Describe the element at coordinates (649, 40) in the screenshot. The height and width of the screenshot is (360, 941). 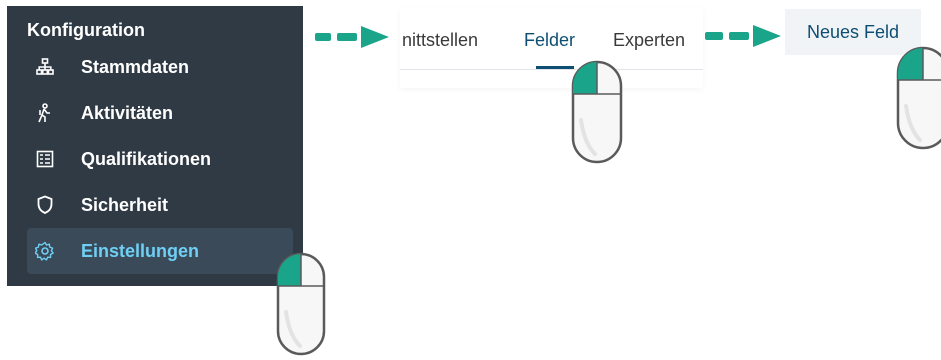
I see `tab-experten: Experten` at that location.